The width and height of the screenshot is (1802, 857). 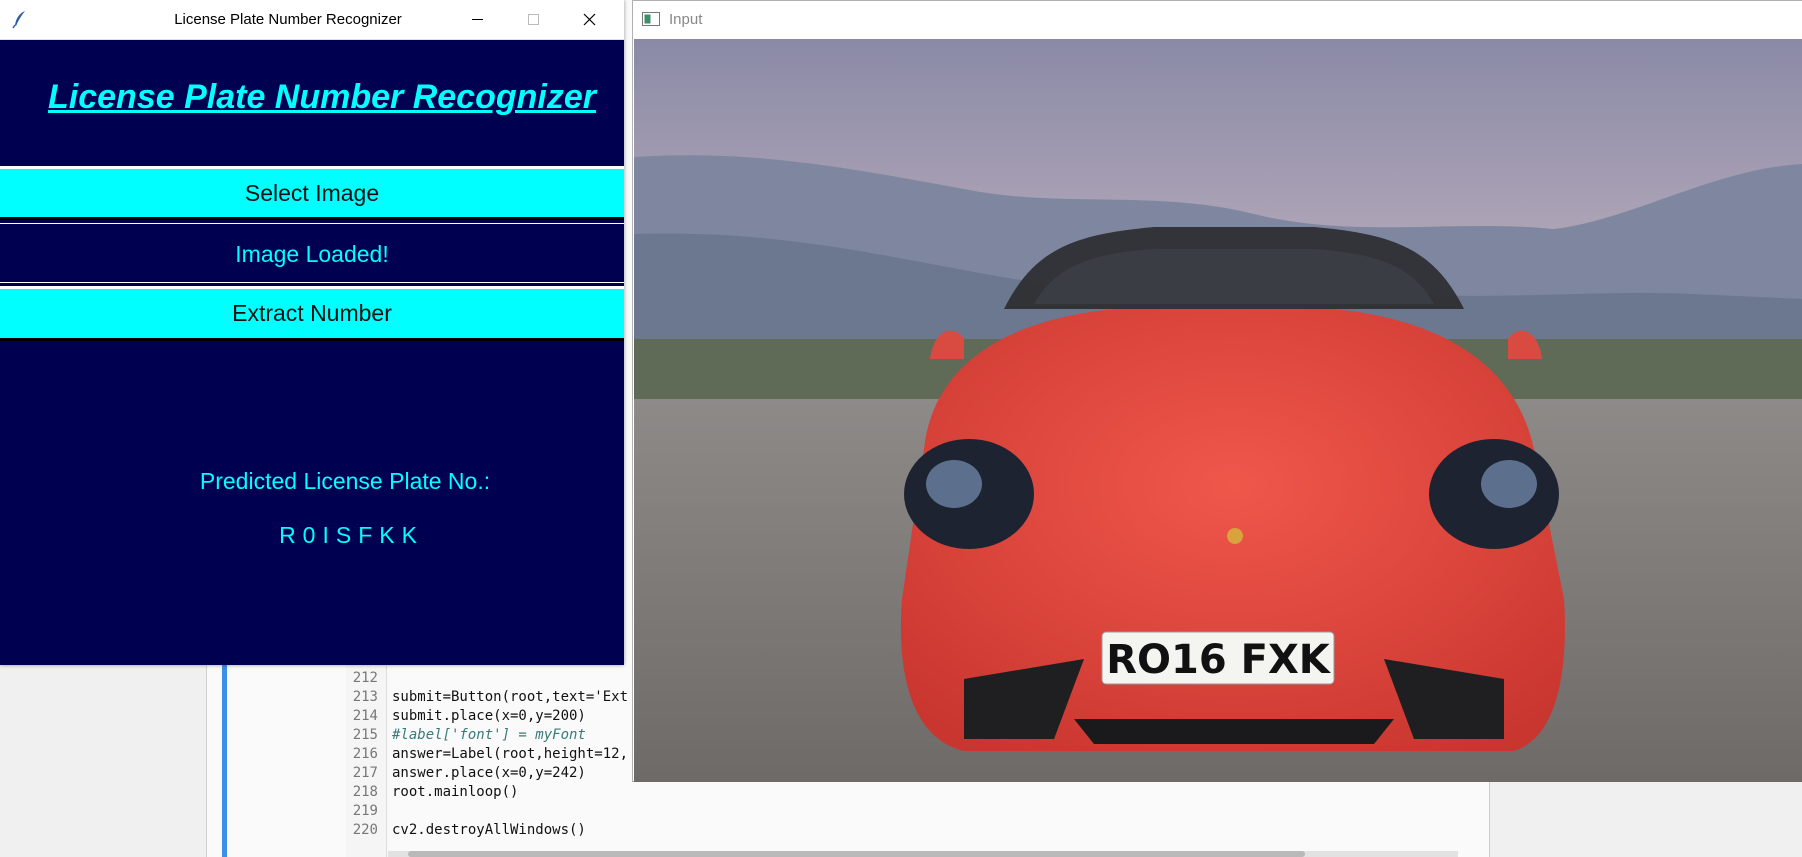 What do you see at coordinates (1217, 20) in the screenshot?
I see `input-titlebar: Input` at bounding box center [1217, 20].